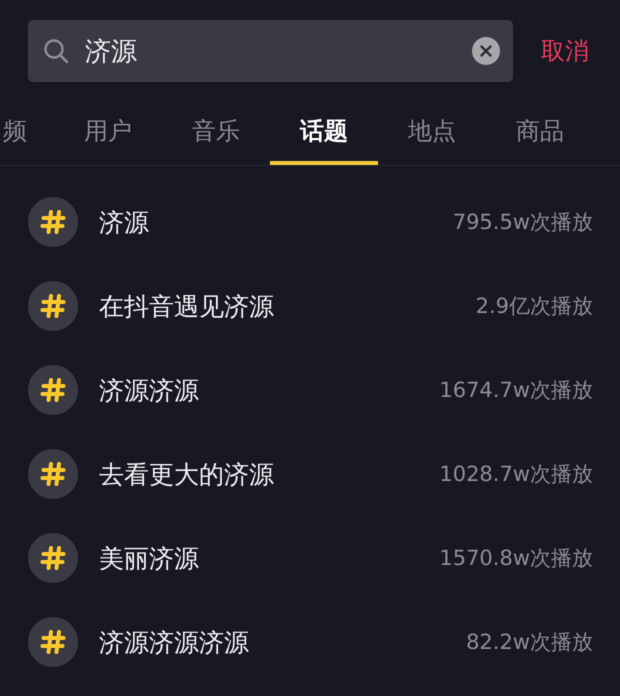  What do you see at coordinates (324, 133) in the screenshot?
I see `tab: 话题` at bounding box center [324, 133].